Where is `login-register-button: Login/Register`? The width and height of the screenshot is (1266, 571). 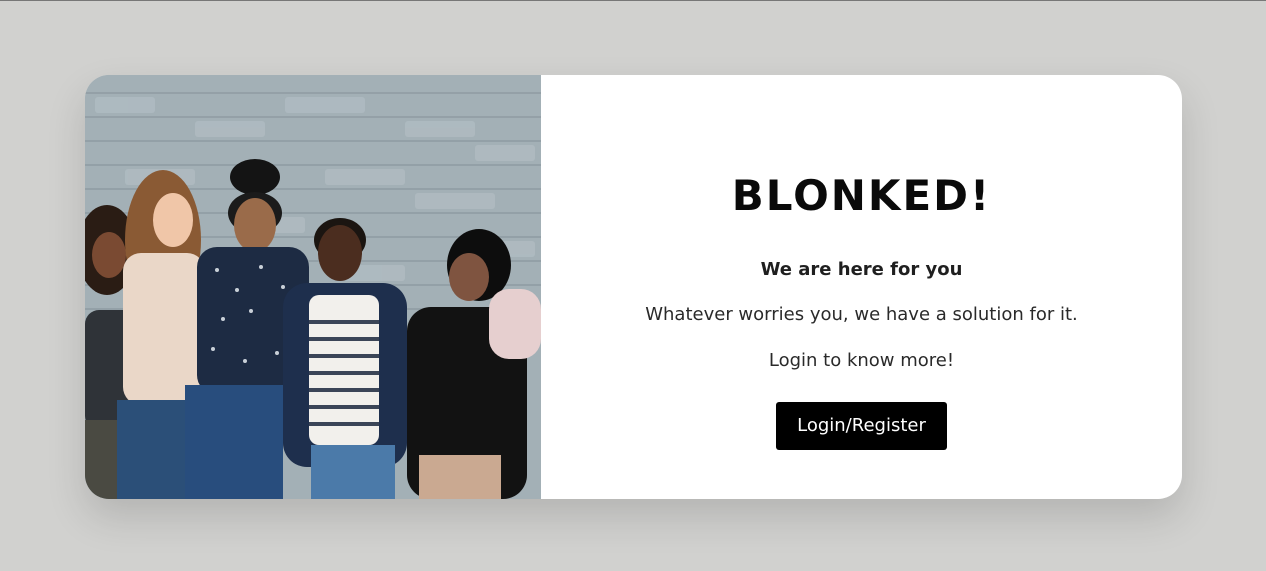
login-register-button: Login/Register is located at coordinates (861, 426).